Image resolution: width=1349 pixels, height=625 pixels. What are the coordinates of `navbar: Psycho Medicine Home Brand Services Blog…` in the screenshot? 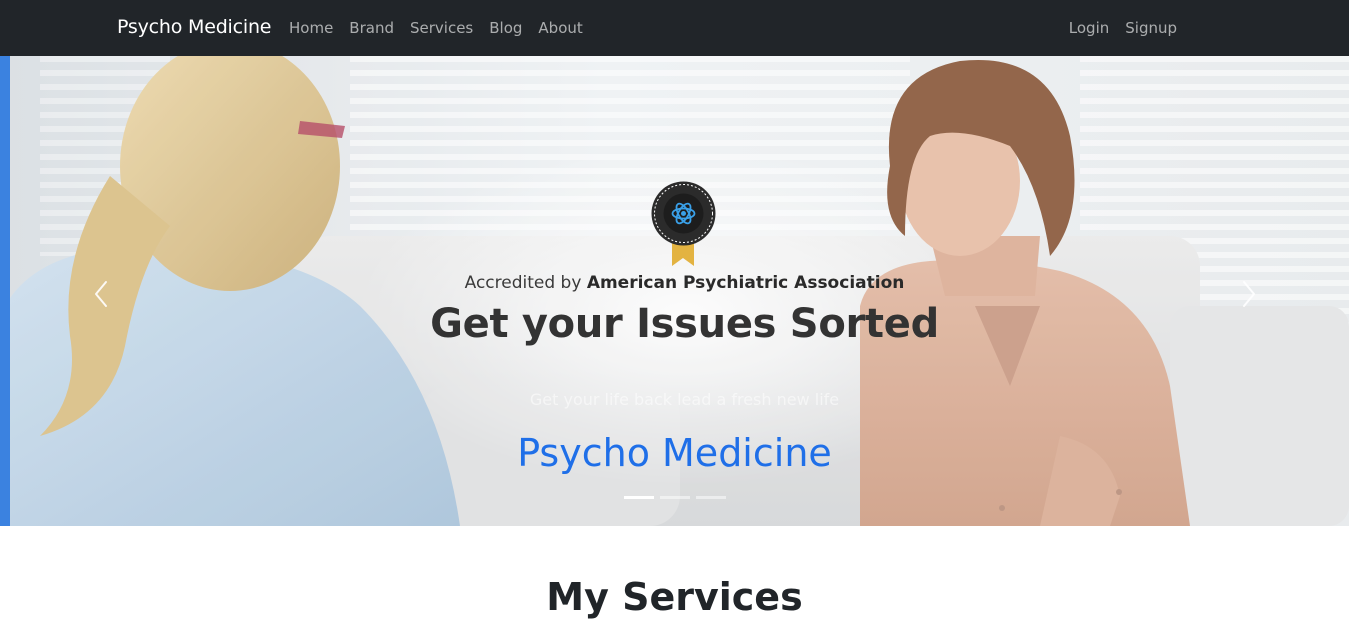 It's located at (674, 28).